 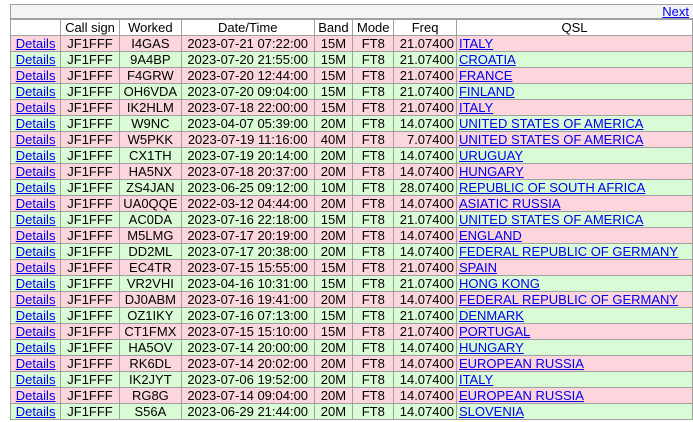 I want to click on qsl-link: URUGUAY, so click(x=491, y=156).